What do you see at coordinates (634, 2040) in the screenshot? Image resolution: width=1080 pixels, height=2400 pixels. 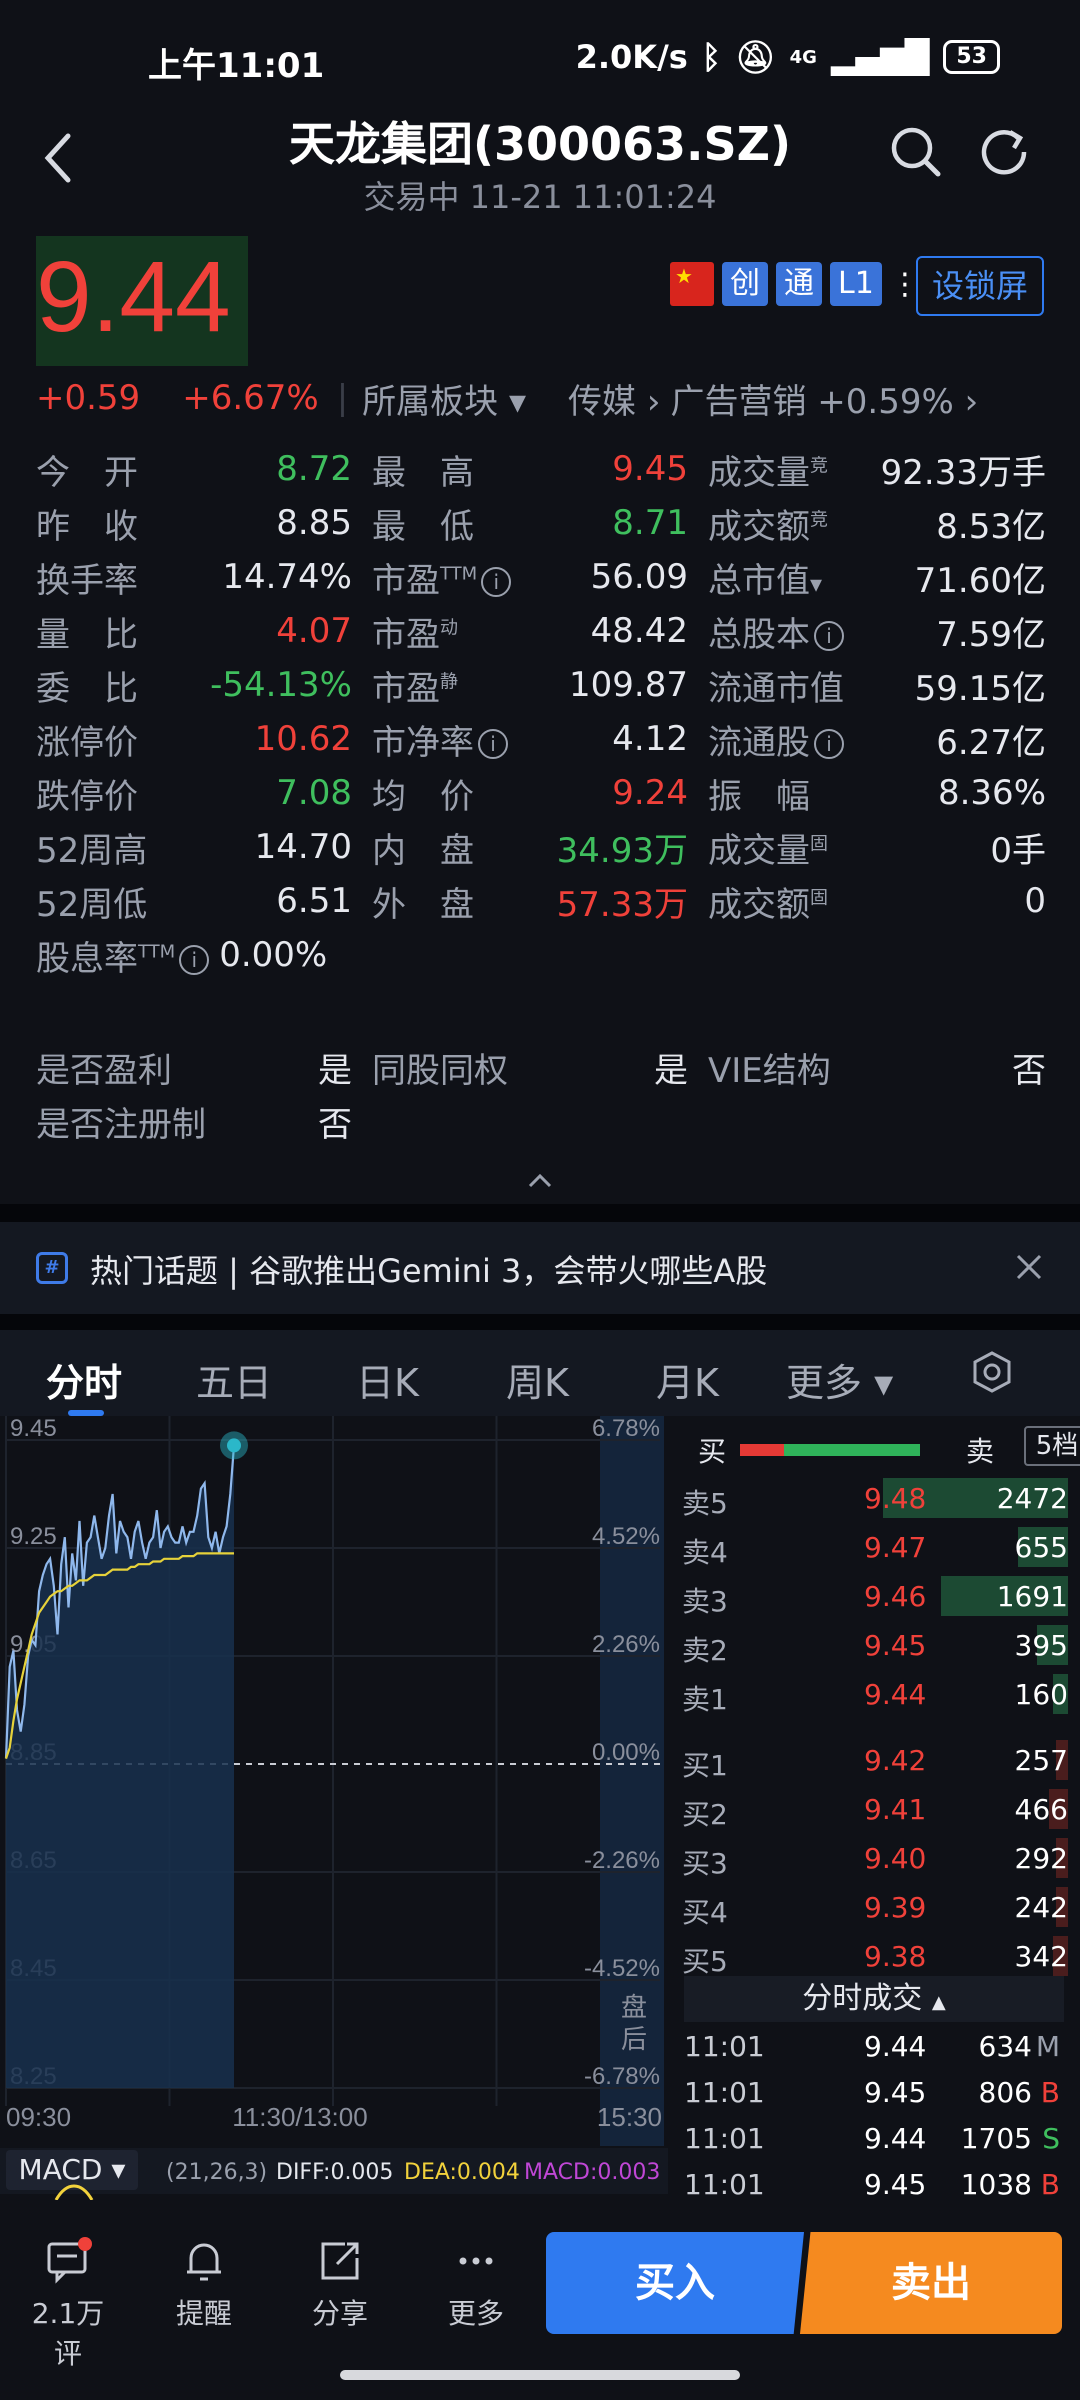 I see `after-hours-label: 后` at bounding box center [634, 2040].